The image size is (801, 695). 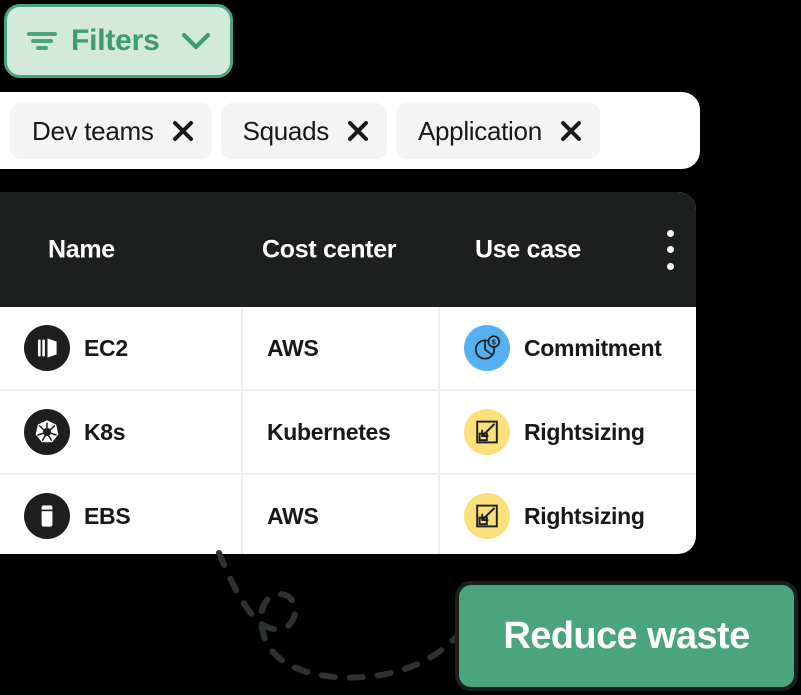 I want to click on row-name-label: K8s, so click(x=105, y=431).